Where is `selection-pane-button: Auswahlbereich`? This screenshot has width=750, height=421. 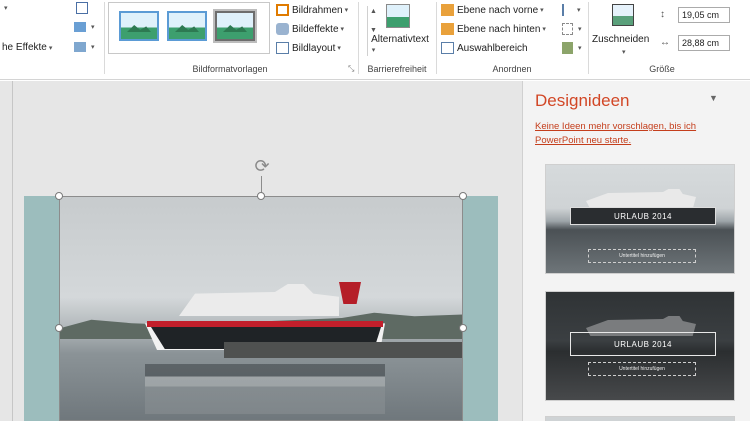 selection-pane-button: Auswahlbereich is located at coordinates (484, 48).